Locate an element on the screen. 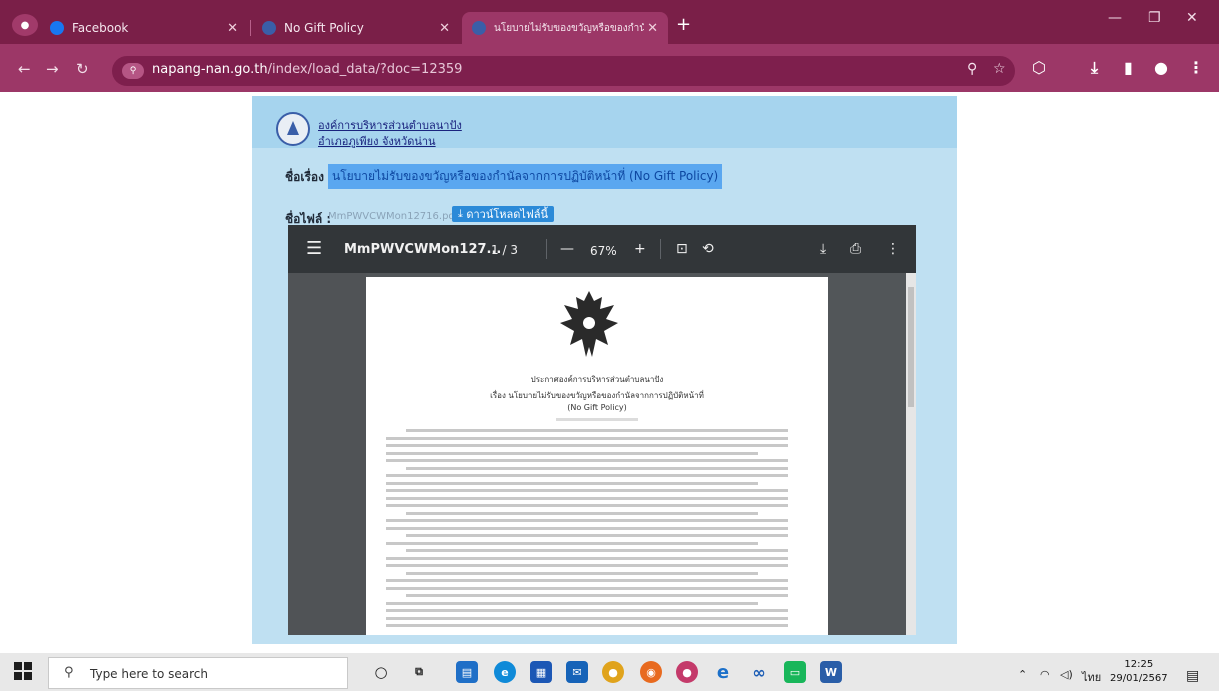  restore-icon: ❐ is located at coordinates (1154, 18).